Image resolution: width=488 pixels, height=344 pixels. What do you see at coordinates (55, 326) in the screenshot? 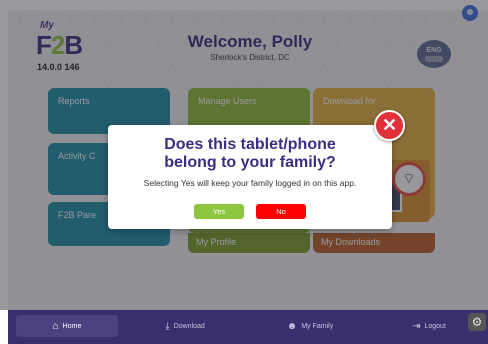
I see `home-icon: ⌂` at bounding box center [55, 326].